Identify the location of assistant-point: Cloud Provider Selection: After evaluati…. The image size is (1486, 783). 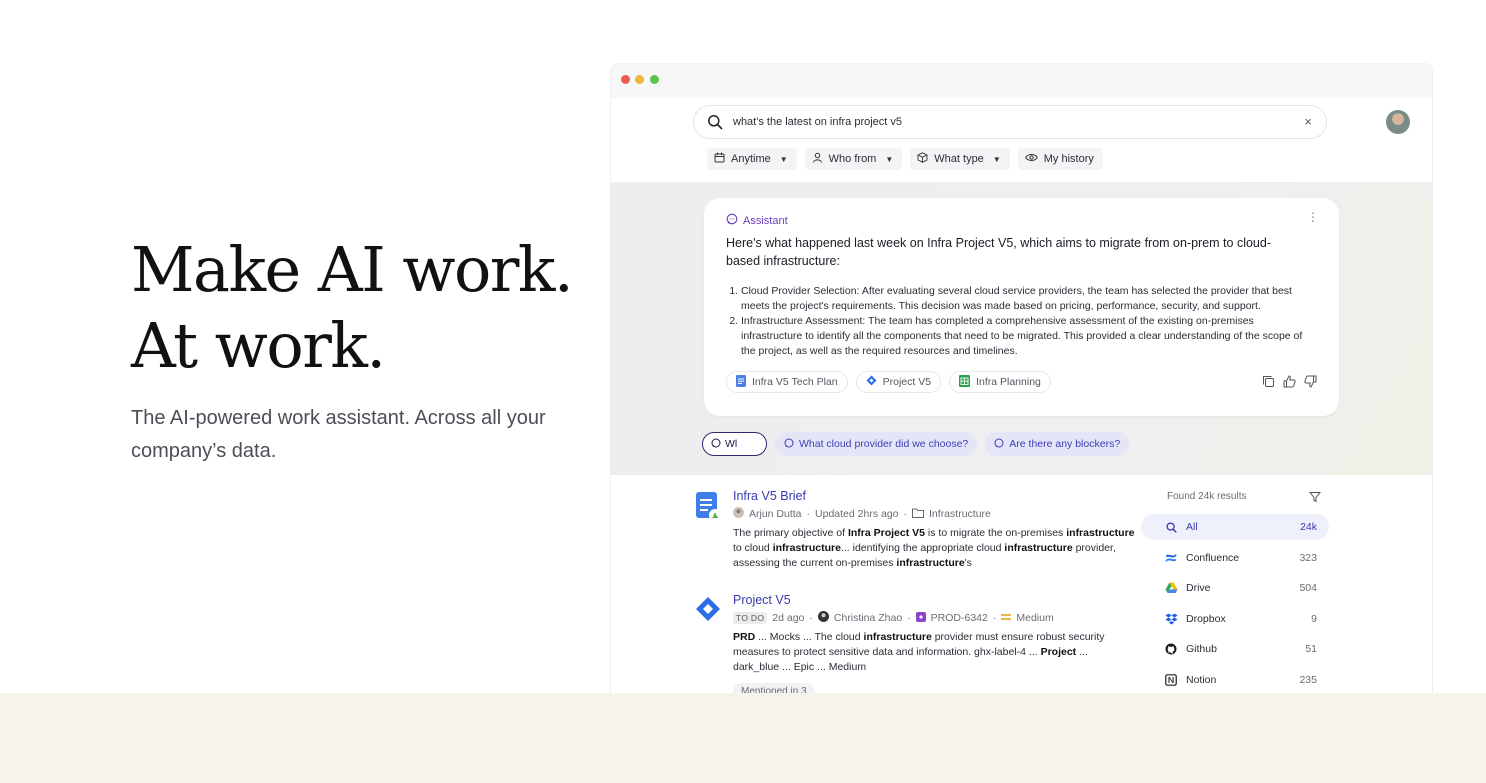
(1028, 299).